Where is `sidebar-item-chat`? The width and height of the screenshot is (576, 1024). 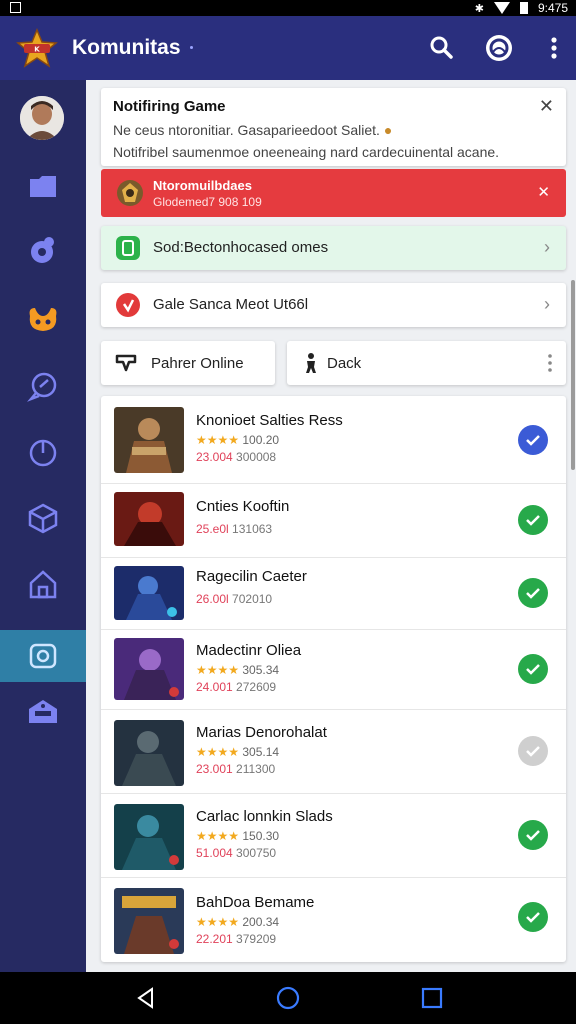
sidebar-item-chat is located at coordinates (43, 386).